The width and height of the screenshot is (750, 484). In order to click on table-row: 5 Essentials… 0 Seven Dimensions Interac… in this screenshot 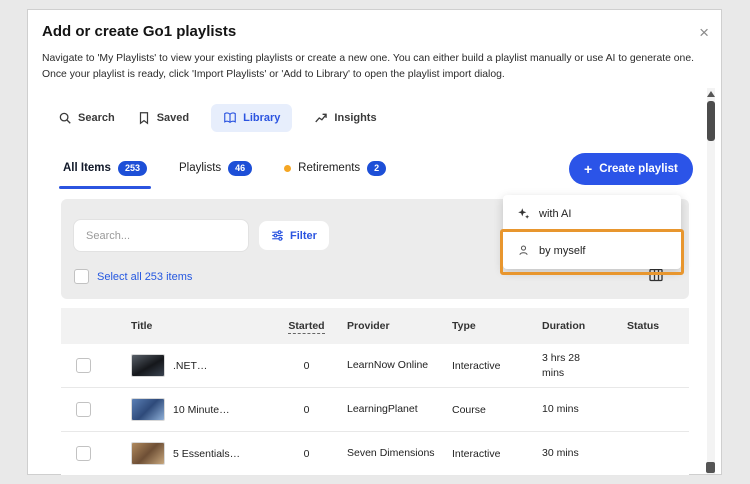, I will do `click(375, 454)`.